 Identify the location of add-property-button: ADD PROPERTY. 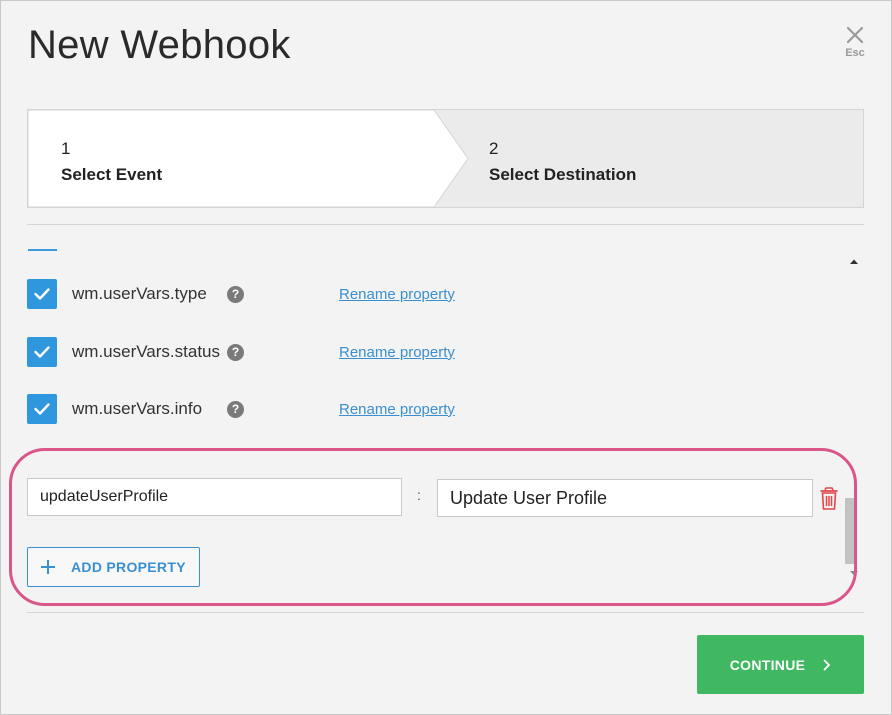
(113, 567).